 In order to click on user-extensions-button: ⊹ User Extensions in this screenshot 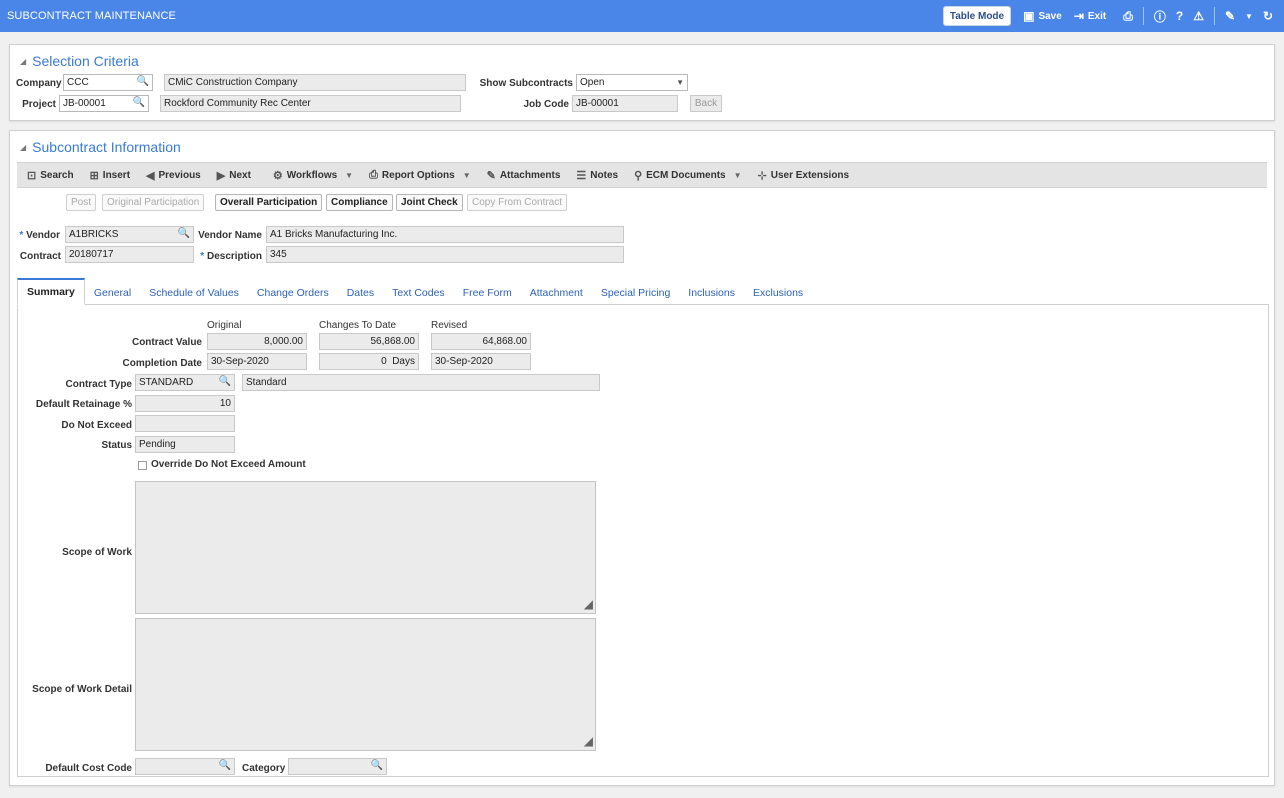, I will do `click(804, 175)`.